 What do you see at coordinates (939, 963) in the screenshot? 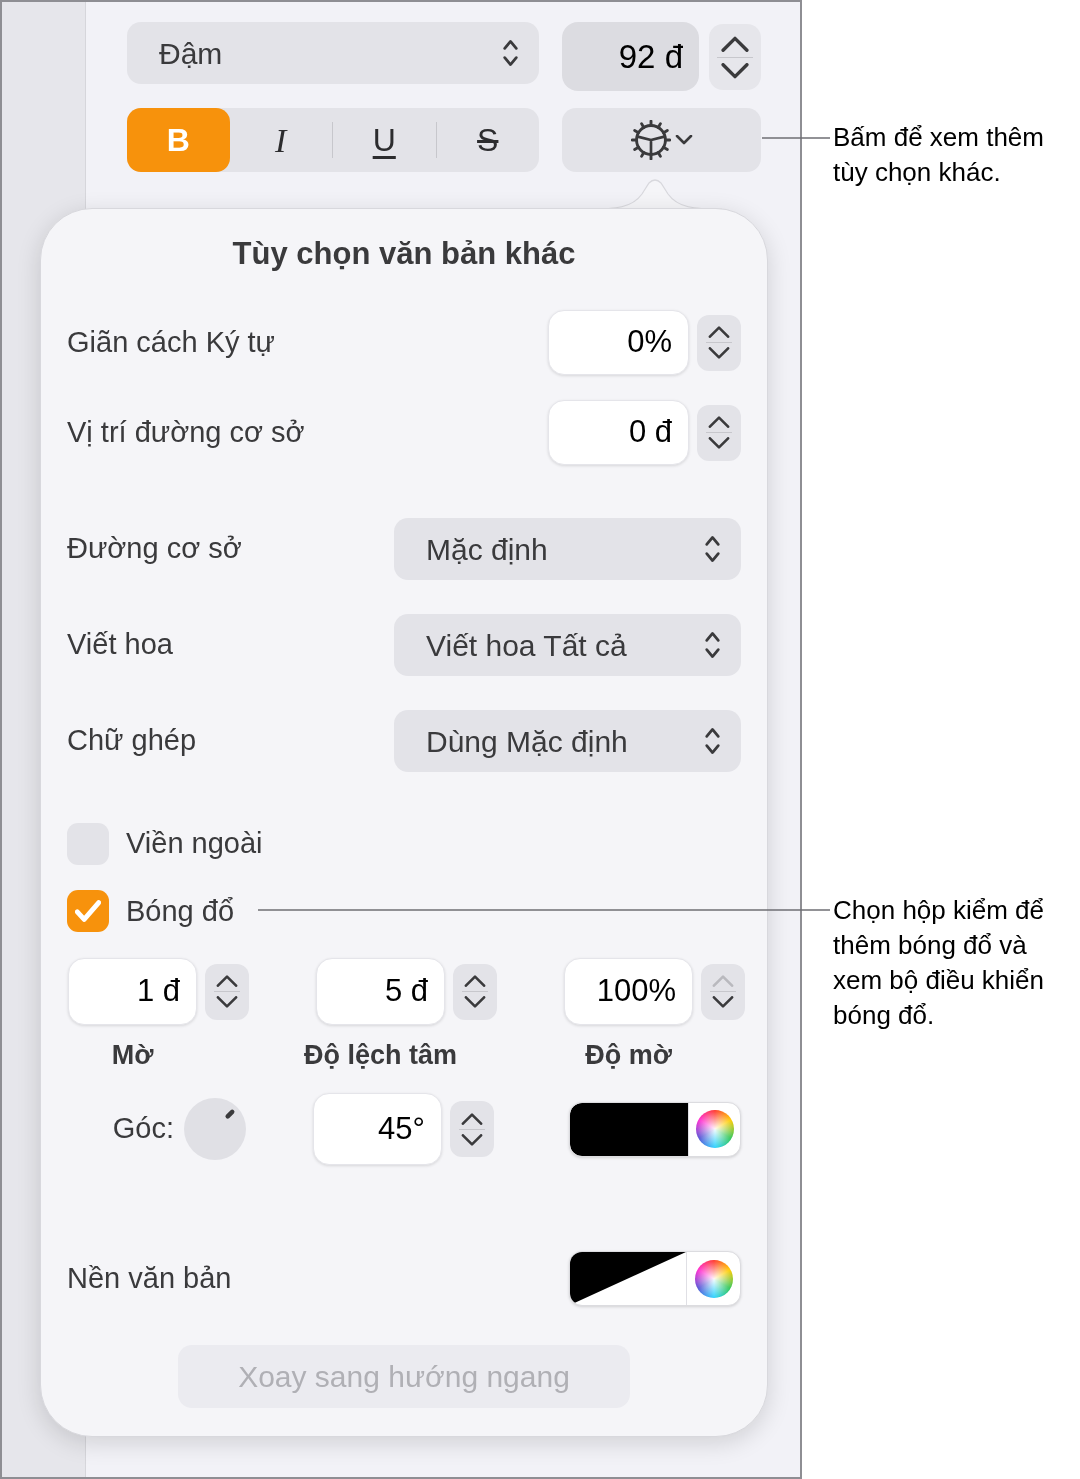
I see `callout-text: Chọn hộp kiểm để thêm bóng đổ và xem bộ điều khiển bóng đổ.` at bounding box center [939, 963].